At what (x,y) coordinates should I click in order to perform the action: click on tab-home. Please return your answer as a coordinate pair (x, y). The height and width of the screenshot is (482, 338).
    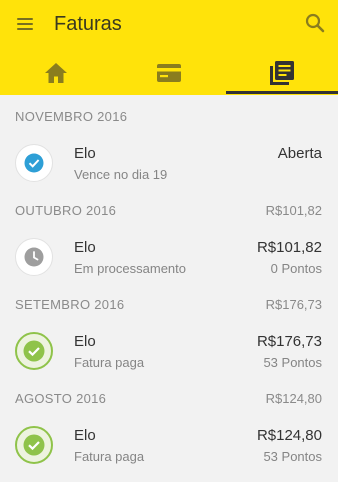
    Looking at the image, I should click on (56, 72).